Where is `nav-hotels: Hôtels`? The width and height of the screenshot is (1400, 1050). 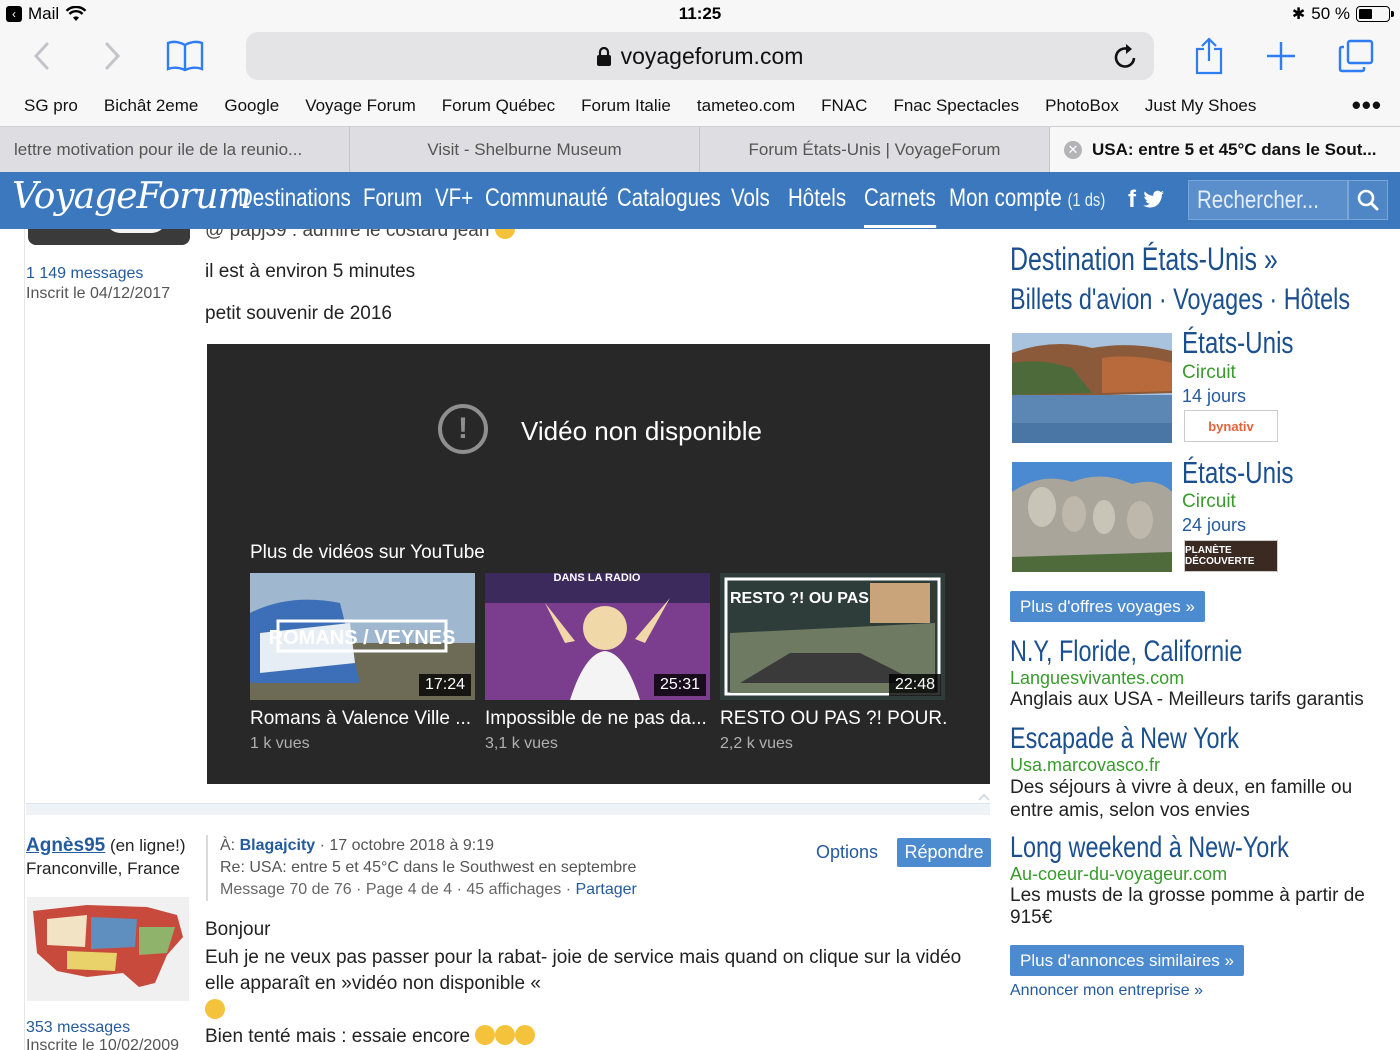
nav-hotels: Hôtels is located at coordinates (817, 198).